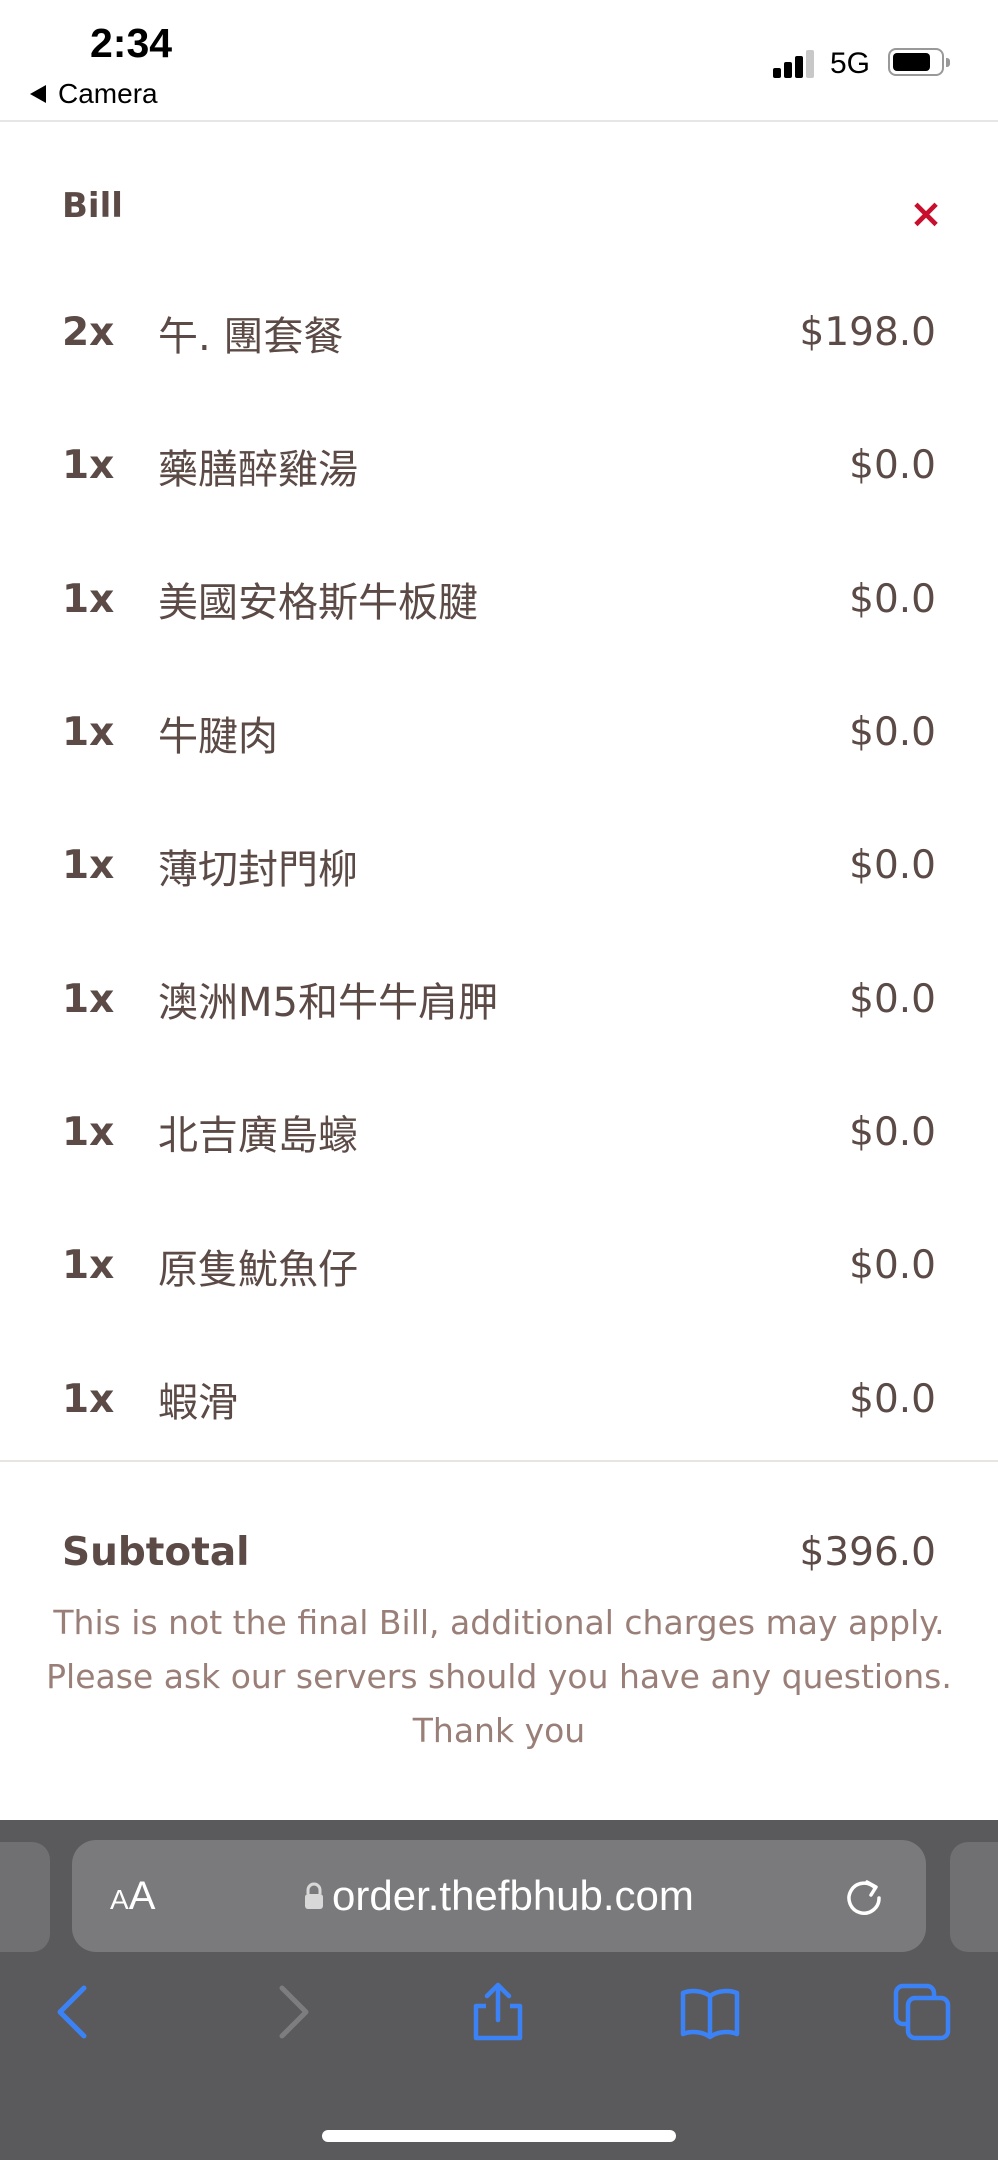 Image resolution: width=998 pixels, height=2160 pixels. I want to click on divider, so click(499, 1461).